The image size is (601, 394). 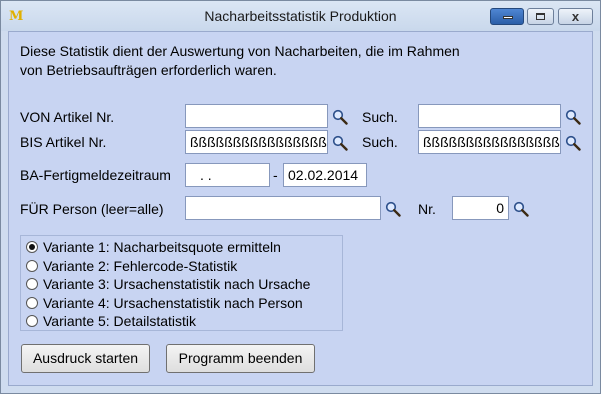 What do you see at coordinates (92, 209) in the screenshot?
I see `person-label: FÜR Person (leer=alle)` at bounding box center [92, 209].